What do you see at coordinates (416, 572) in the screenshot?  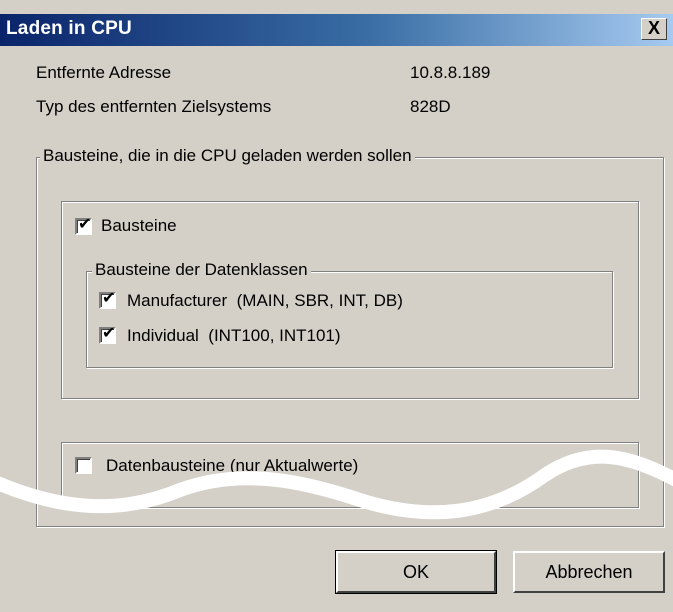 I see `ok-button: OK` at bounding box center [416, 572].